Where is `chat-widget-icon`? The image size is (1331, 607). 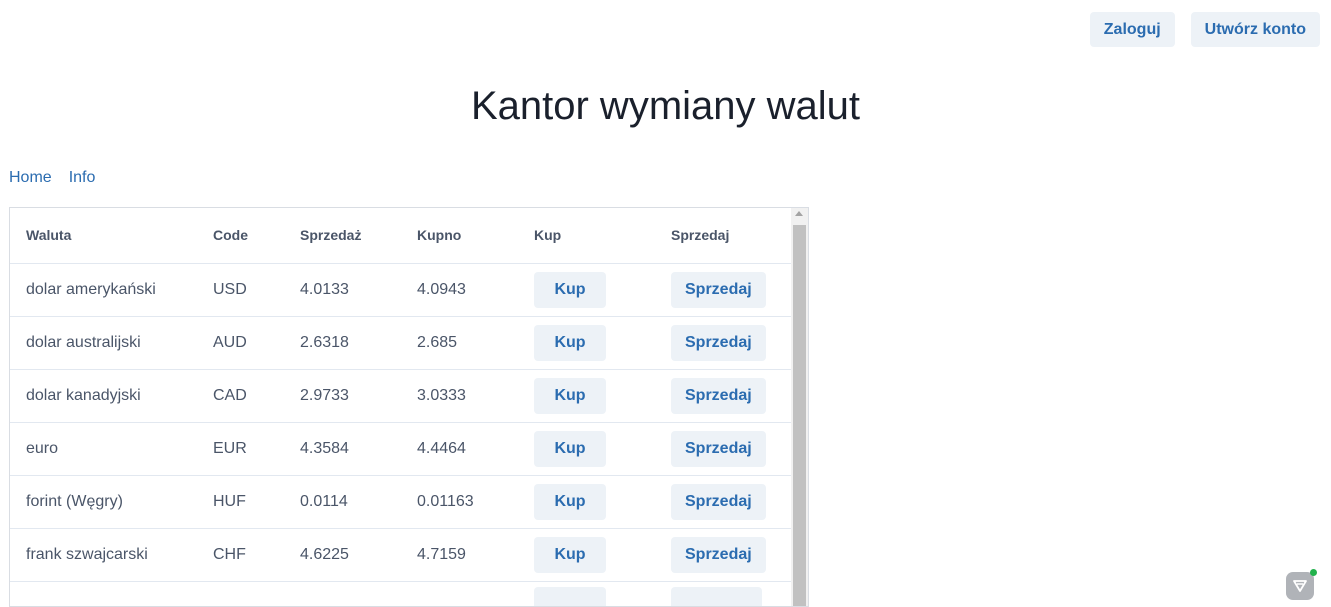
chat-widget-icon is located at coordinates (1300, 586).